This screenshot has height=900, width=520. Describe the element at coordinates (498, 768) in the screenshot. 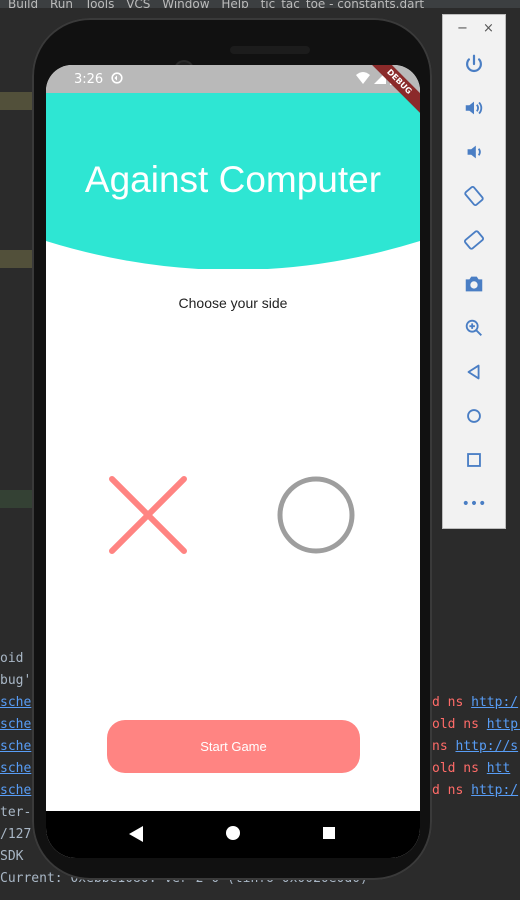

I see `console-link: htt` at that location.